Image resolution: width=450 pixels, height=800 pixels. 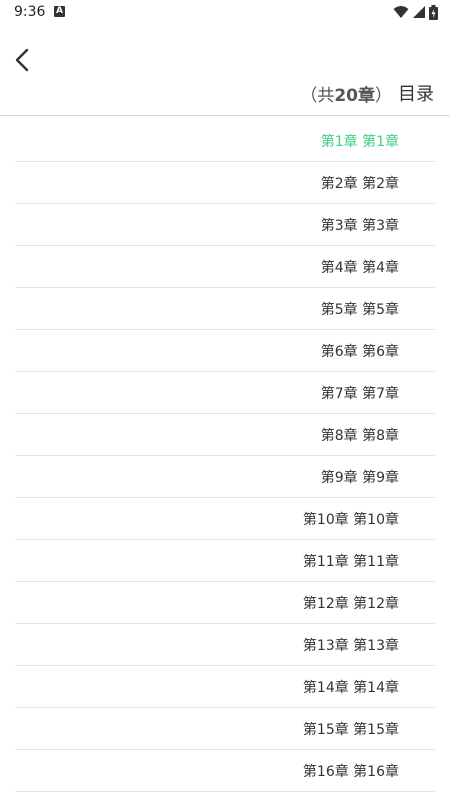 I want to click on catalog-title: 目录, so click(x=416, y=94).